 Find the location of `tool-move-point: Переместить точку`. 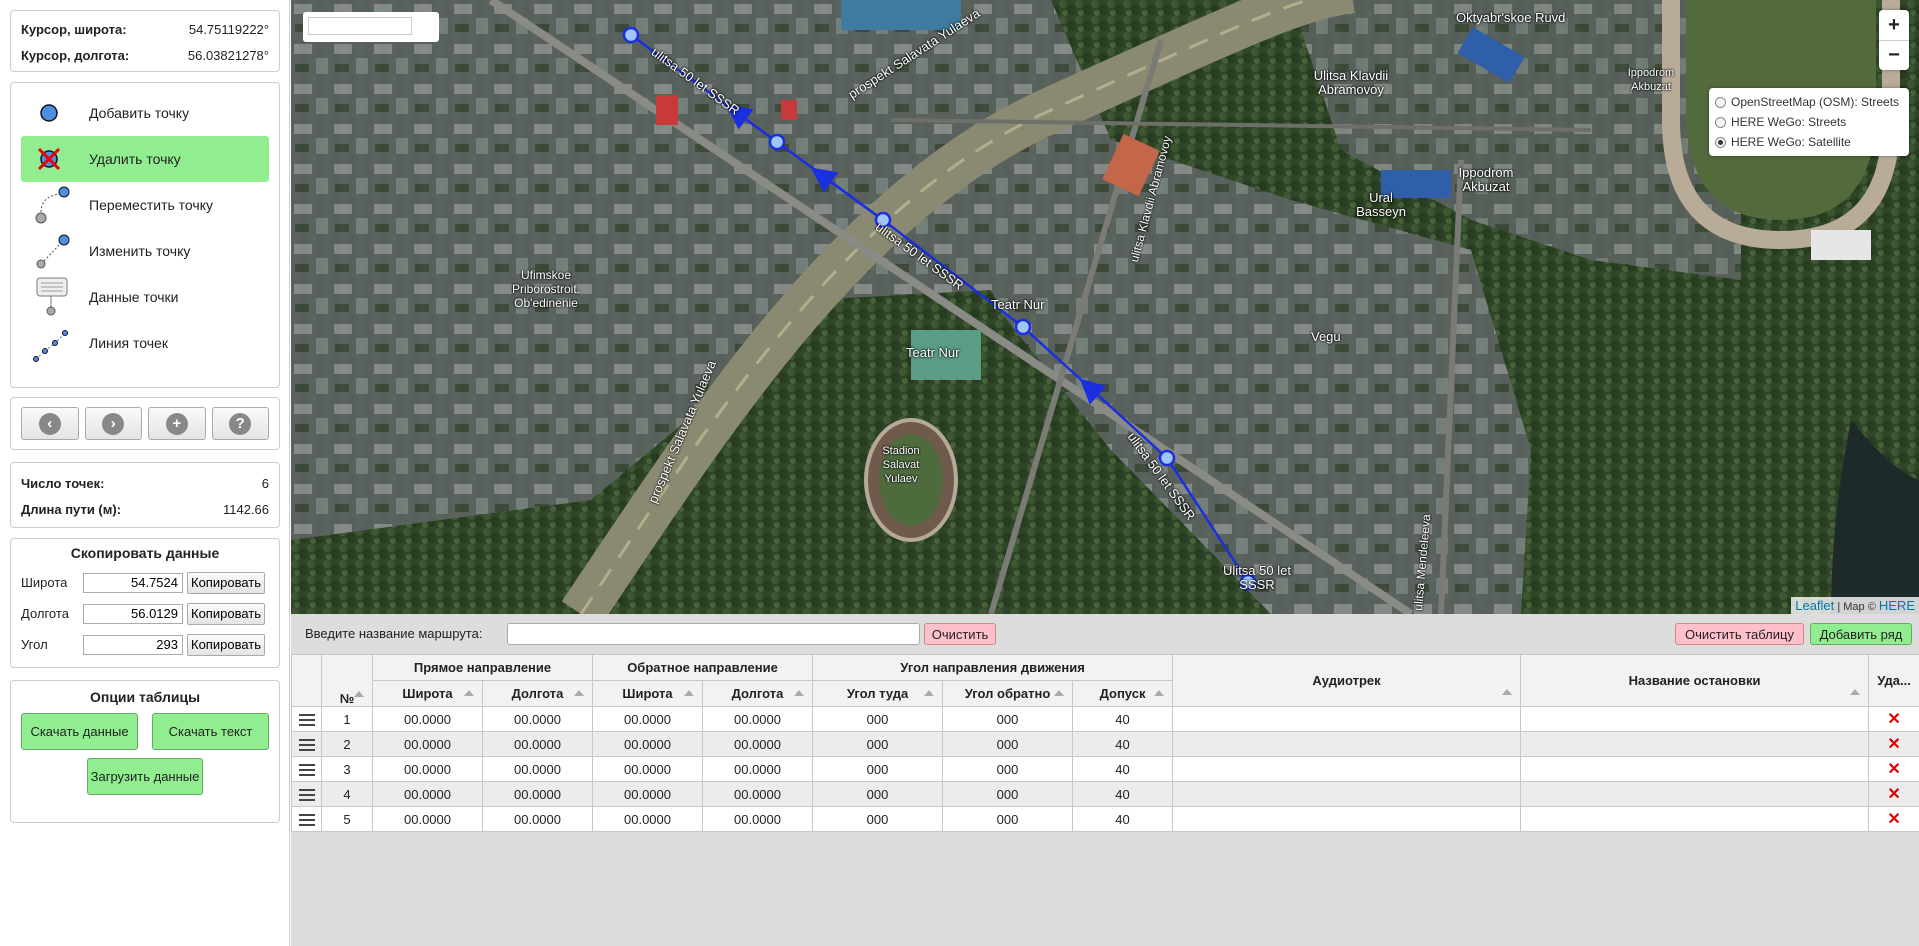

tool-move-point: Переместить точку is located at coordinates (145, 205).